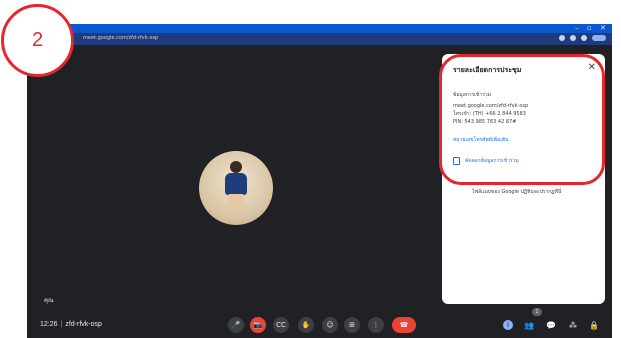  I want to click on calendar-attachments-note: ไฟล์แนบของ Google ปฏิทินจะปรากฏที่นี่, so click(517, 192).